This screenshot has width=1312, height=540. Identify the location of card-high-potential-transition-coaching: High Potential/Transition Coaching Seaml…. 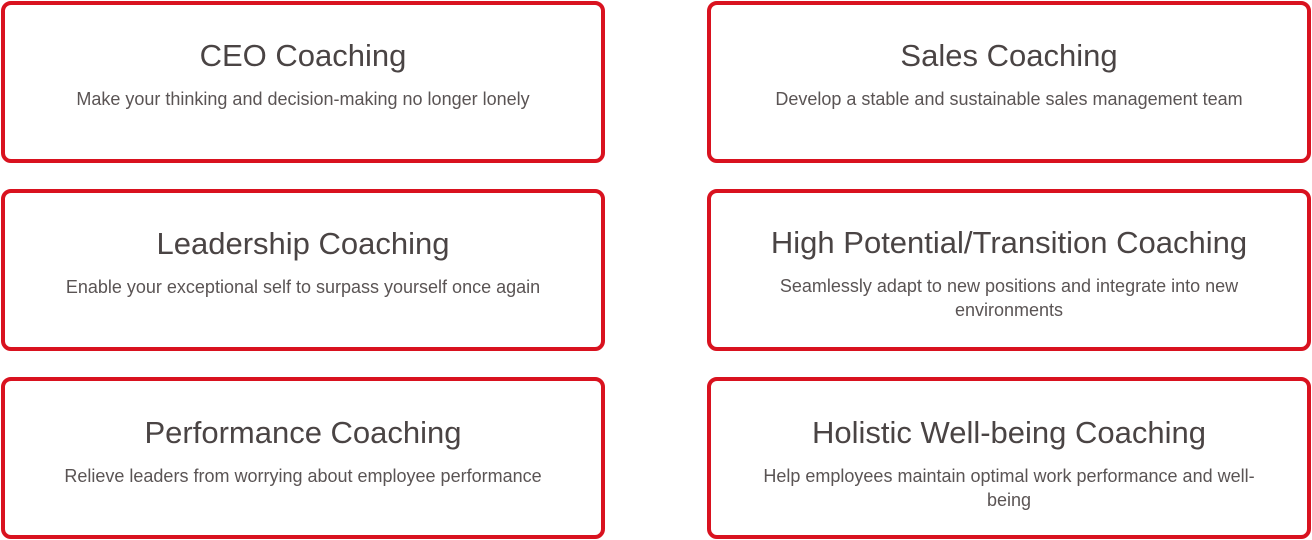
(1009, 270).